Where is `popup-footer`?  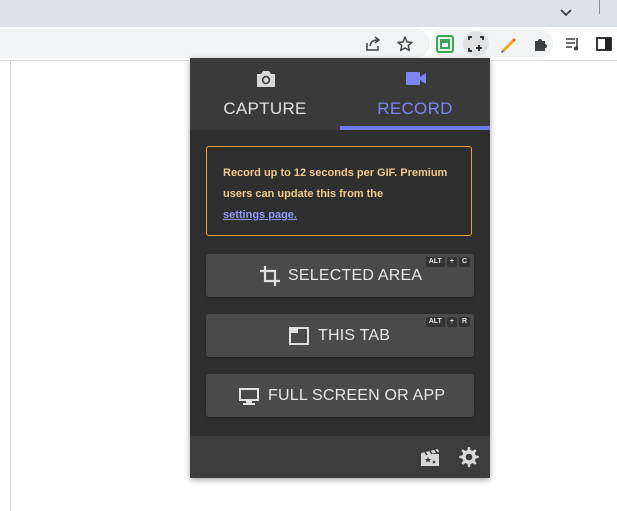 popup-footer is located at coordinates (340, 457).